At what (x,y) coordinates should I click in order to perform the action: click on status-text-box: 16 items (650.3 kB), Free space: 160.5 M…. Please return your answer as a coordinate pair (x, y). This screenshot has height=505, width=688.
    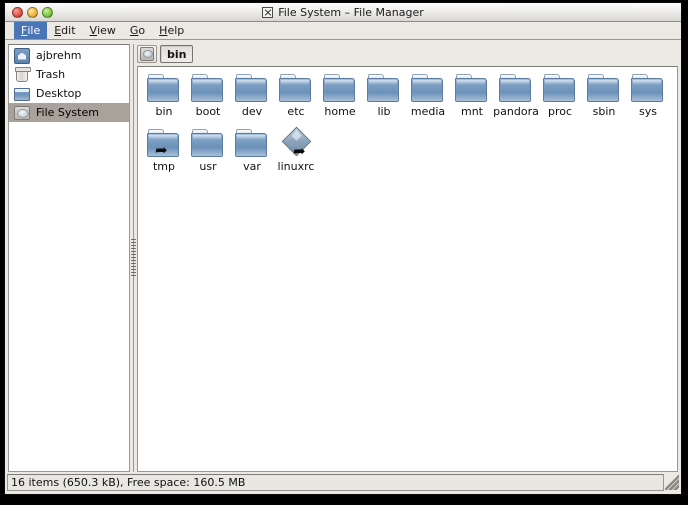
    Looking at the image, I should click on (335, 482).